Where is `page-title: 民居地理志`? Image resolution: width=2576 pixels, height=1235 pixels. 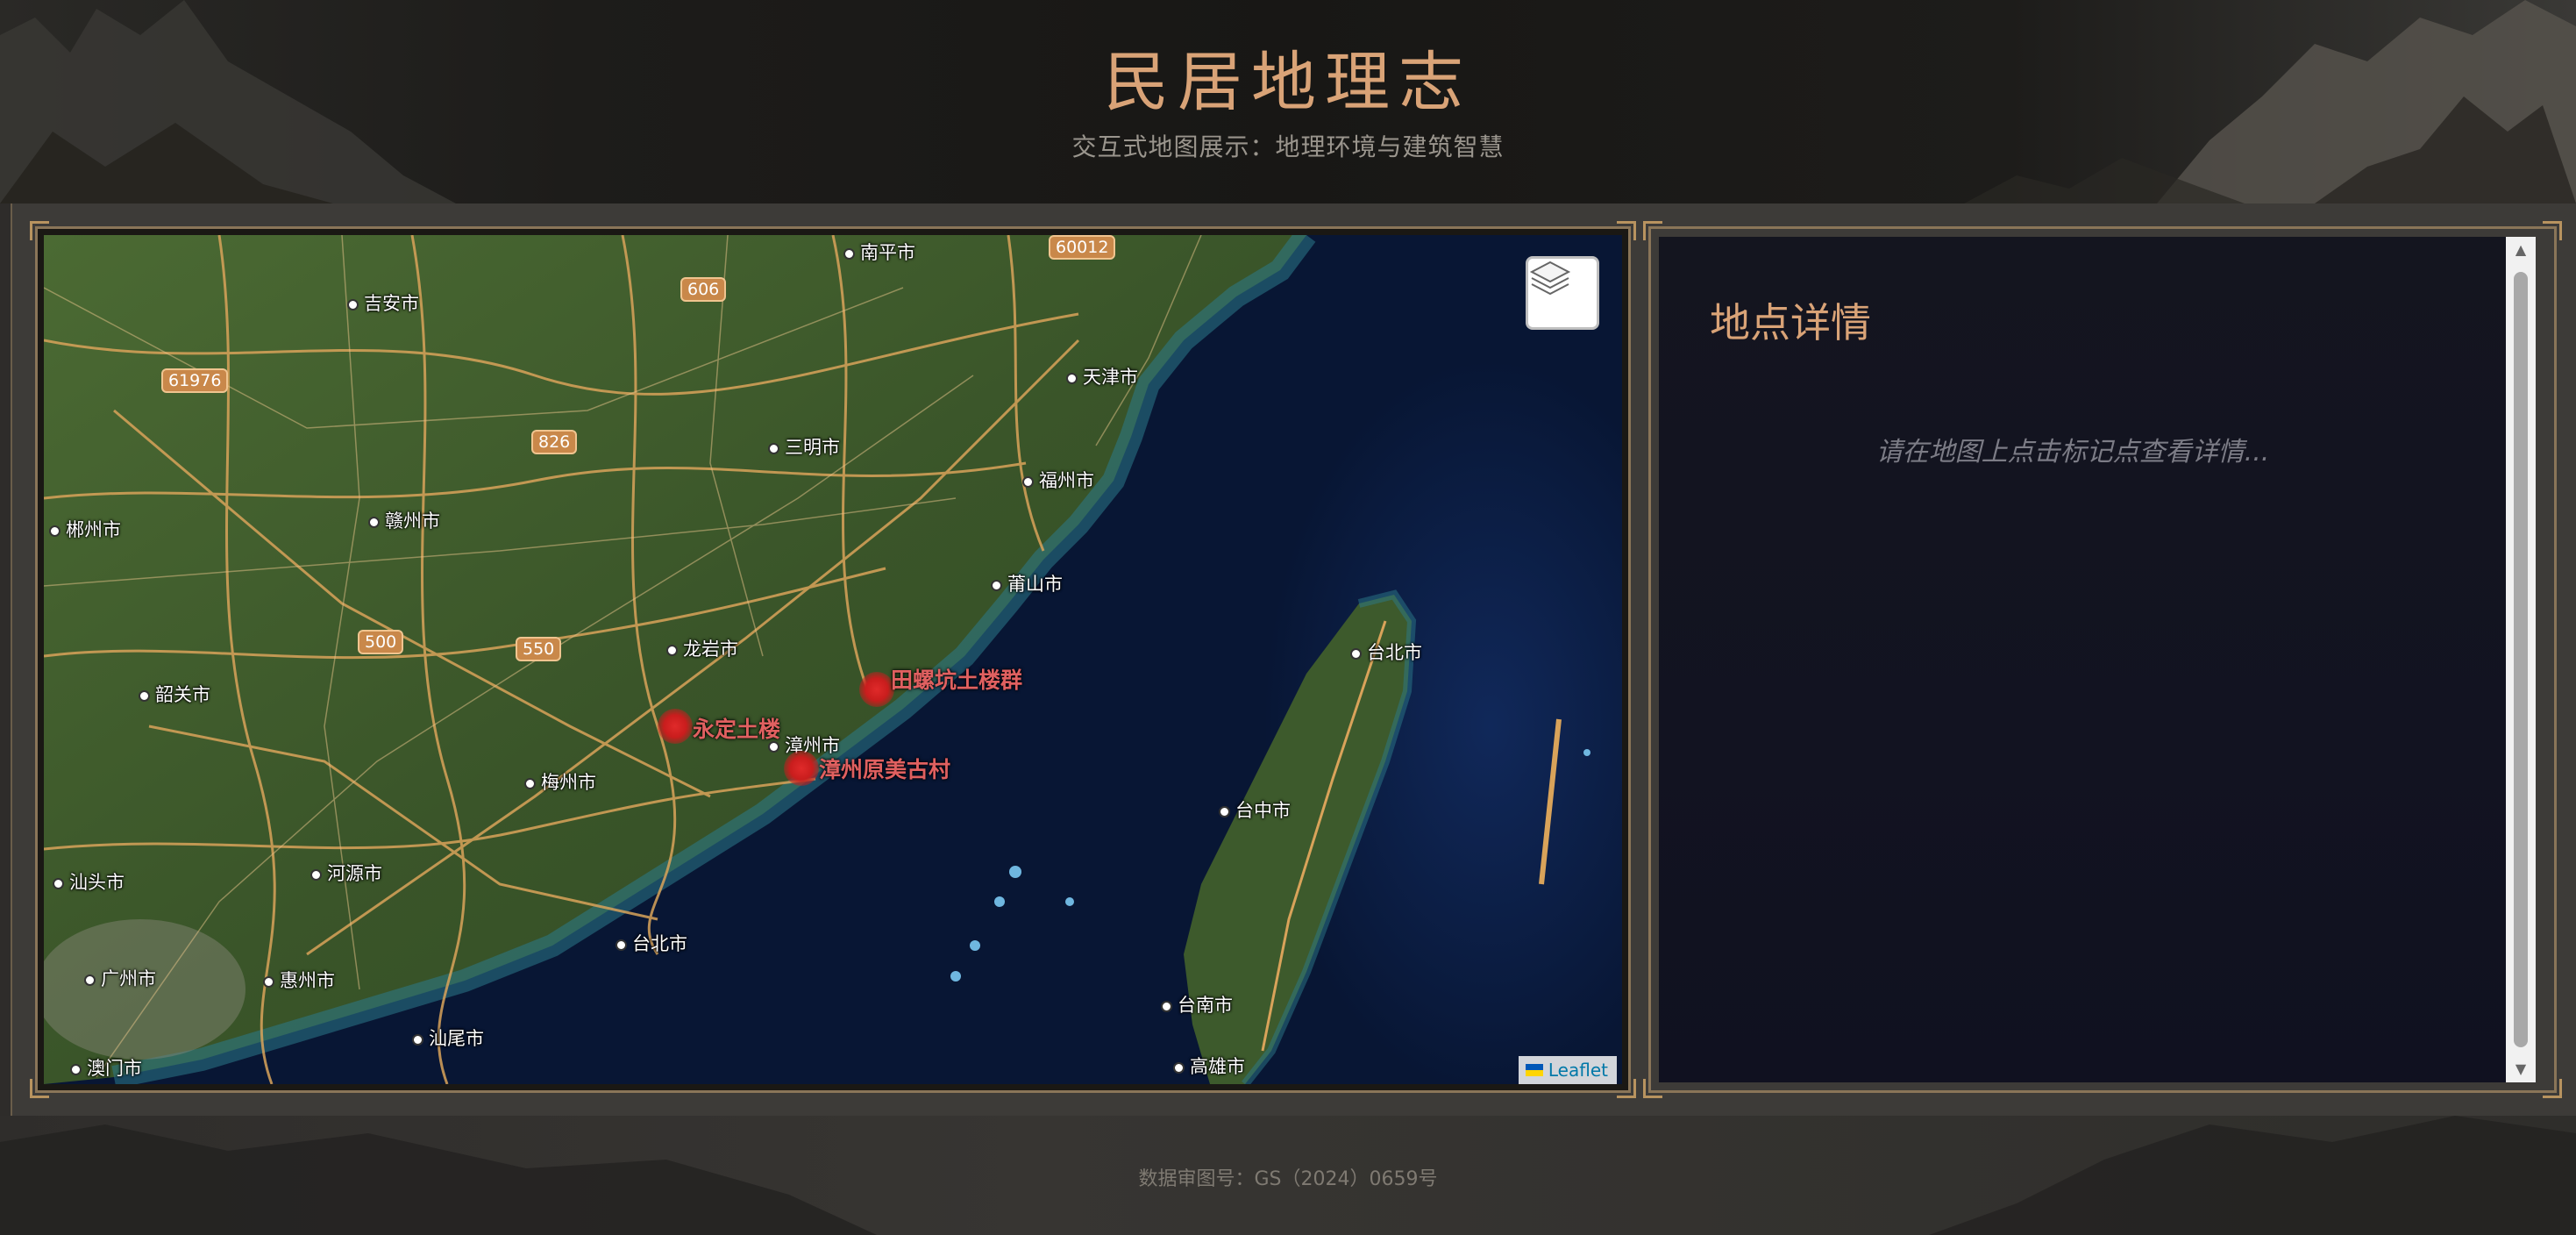
page-title: 民居地理志 is located at coordinates (1288, 82).